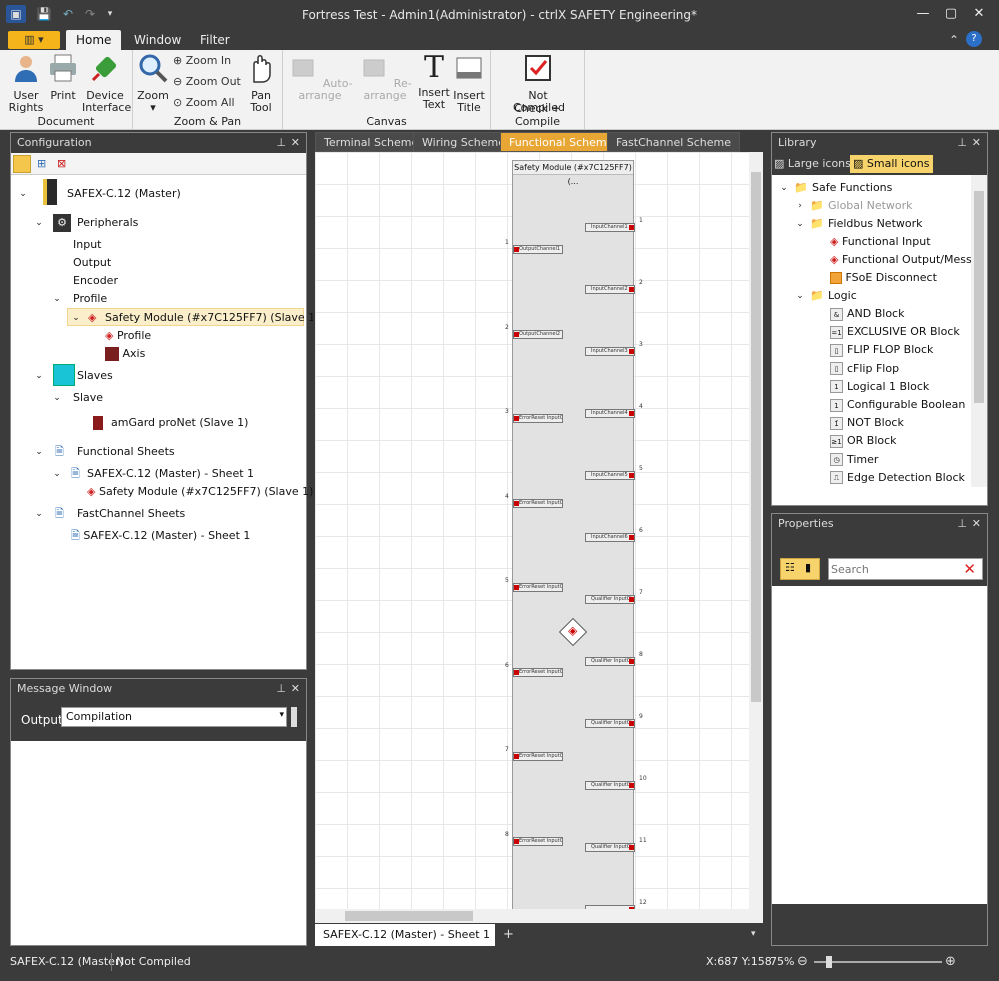 This screenshot has height=981, width=999. I want to click on remove-node-icon: ⊠, so click(61, 163).